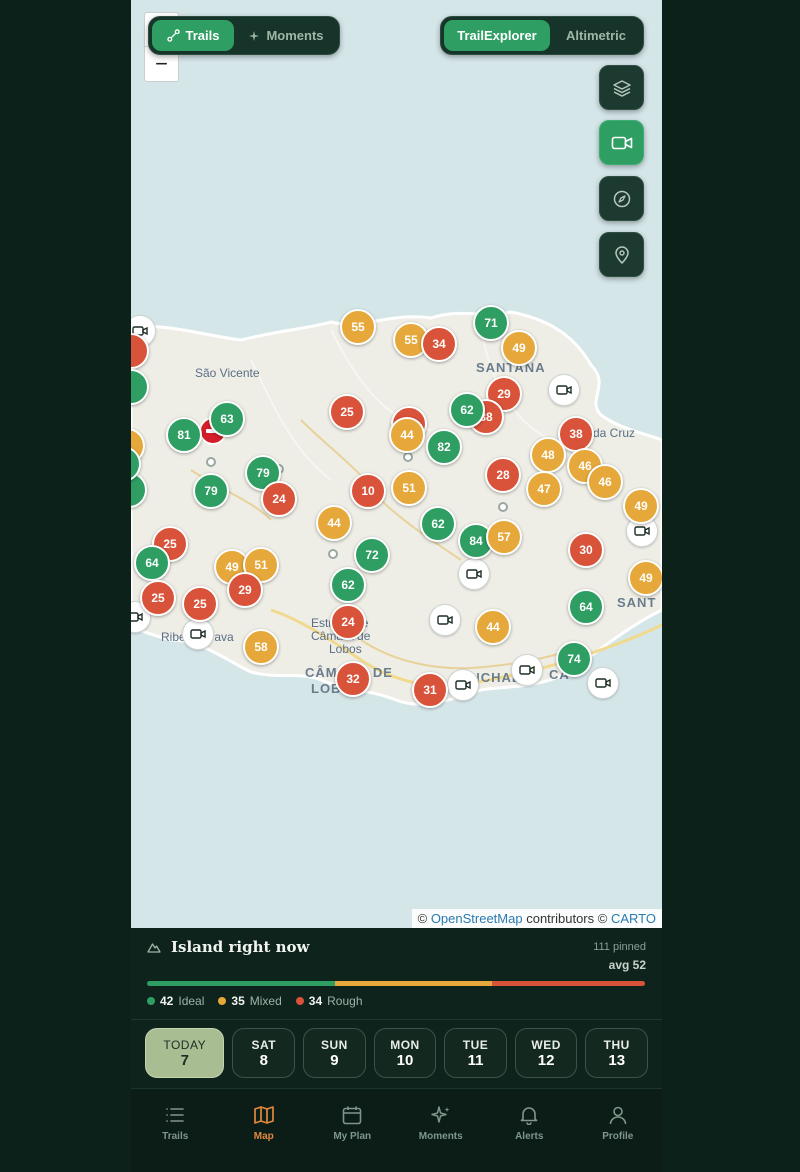 This screenshot has width=800, height=1172. Describe the element at coordinates (529, 1136) in the screenshot. I see `nav-alerts-label: Alerts` at that location.